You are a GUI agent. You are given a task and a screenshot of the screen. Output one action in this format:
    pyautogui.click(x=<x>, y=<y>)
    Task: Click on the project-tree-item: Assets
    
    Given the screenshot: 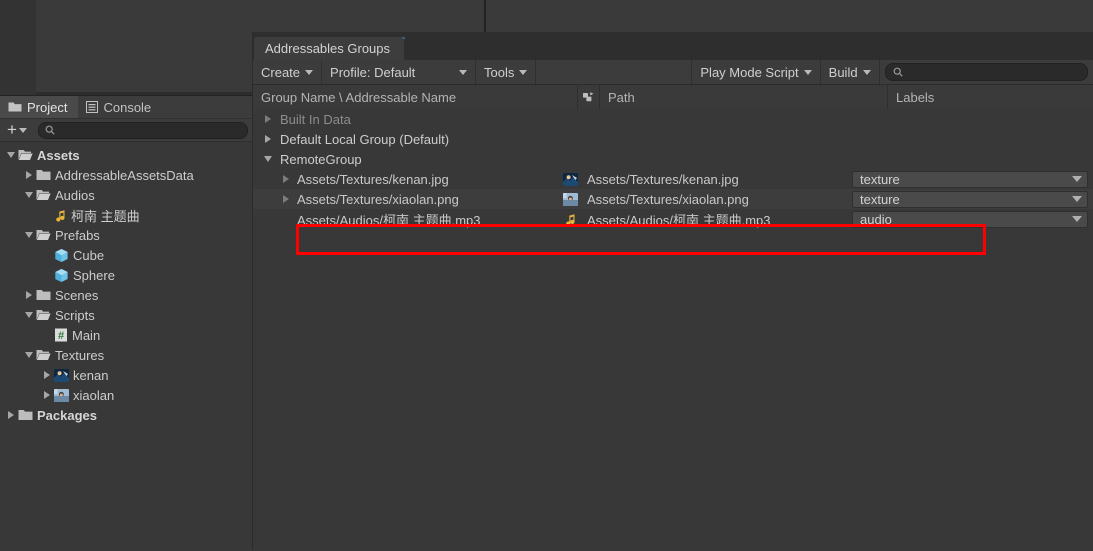 What is the action you would take?
    pyautogui.click(x=126, y=155)
    